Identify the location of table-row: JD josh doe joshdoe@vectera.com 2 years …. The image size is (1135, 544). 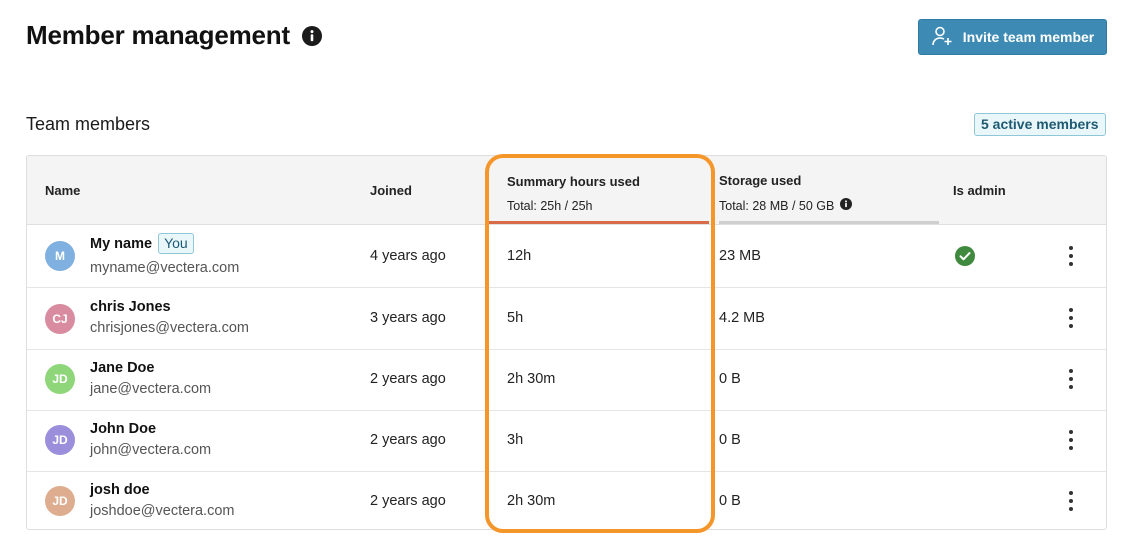
(566, 500).